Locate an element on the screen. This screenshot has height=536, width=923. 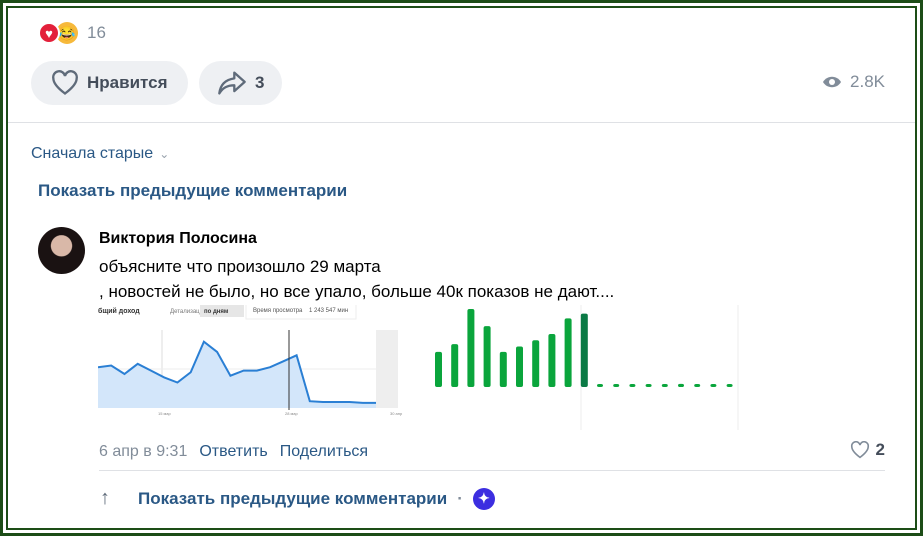
share-button: 3 is located at coordinates (240, 83).